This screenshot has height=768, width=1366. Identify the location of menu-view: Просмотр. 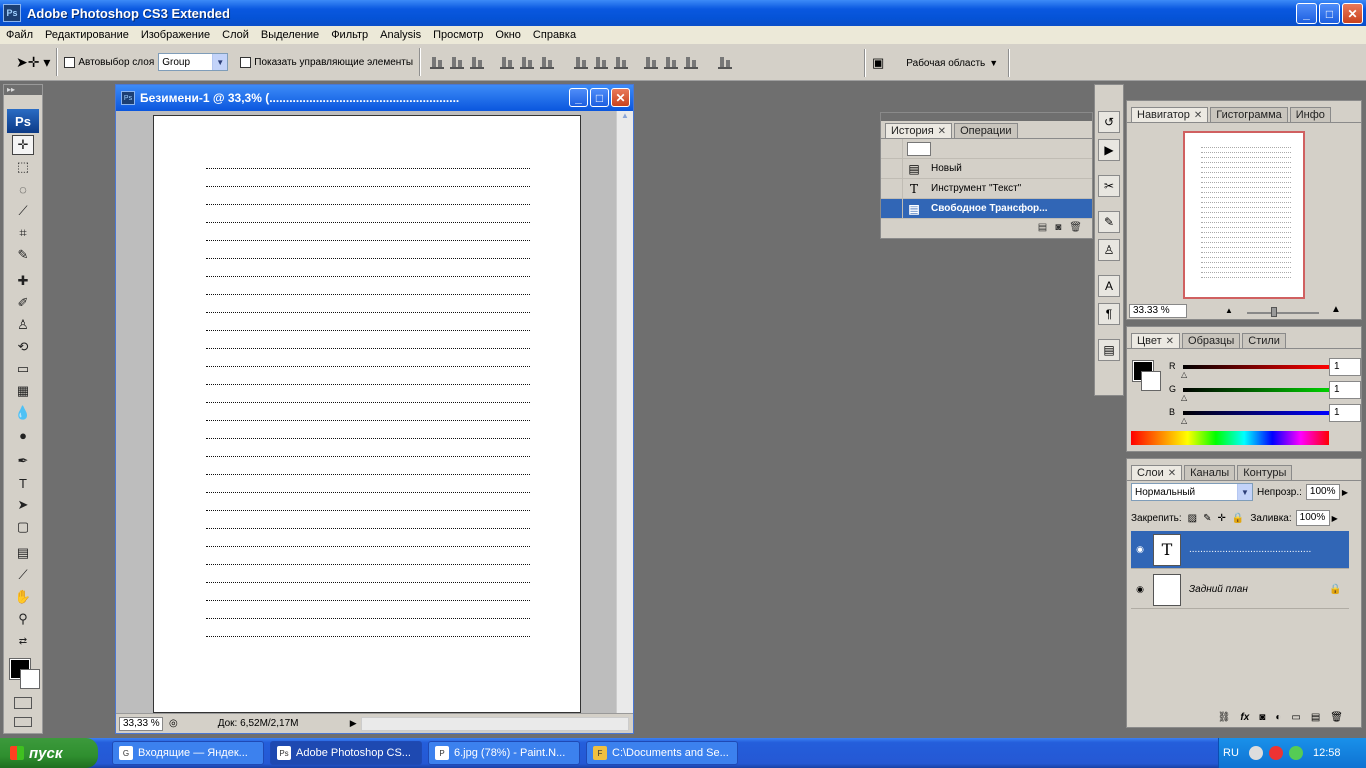
(458, 35).